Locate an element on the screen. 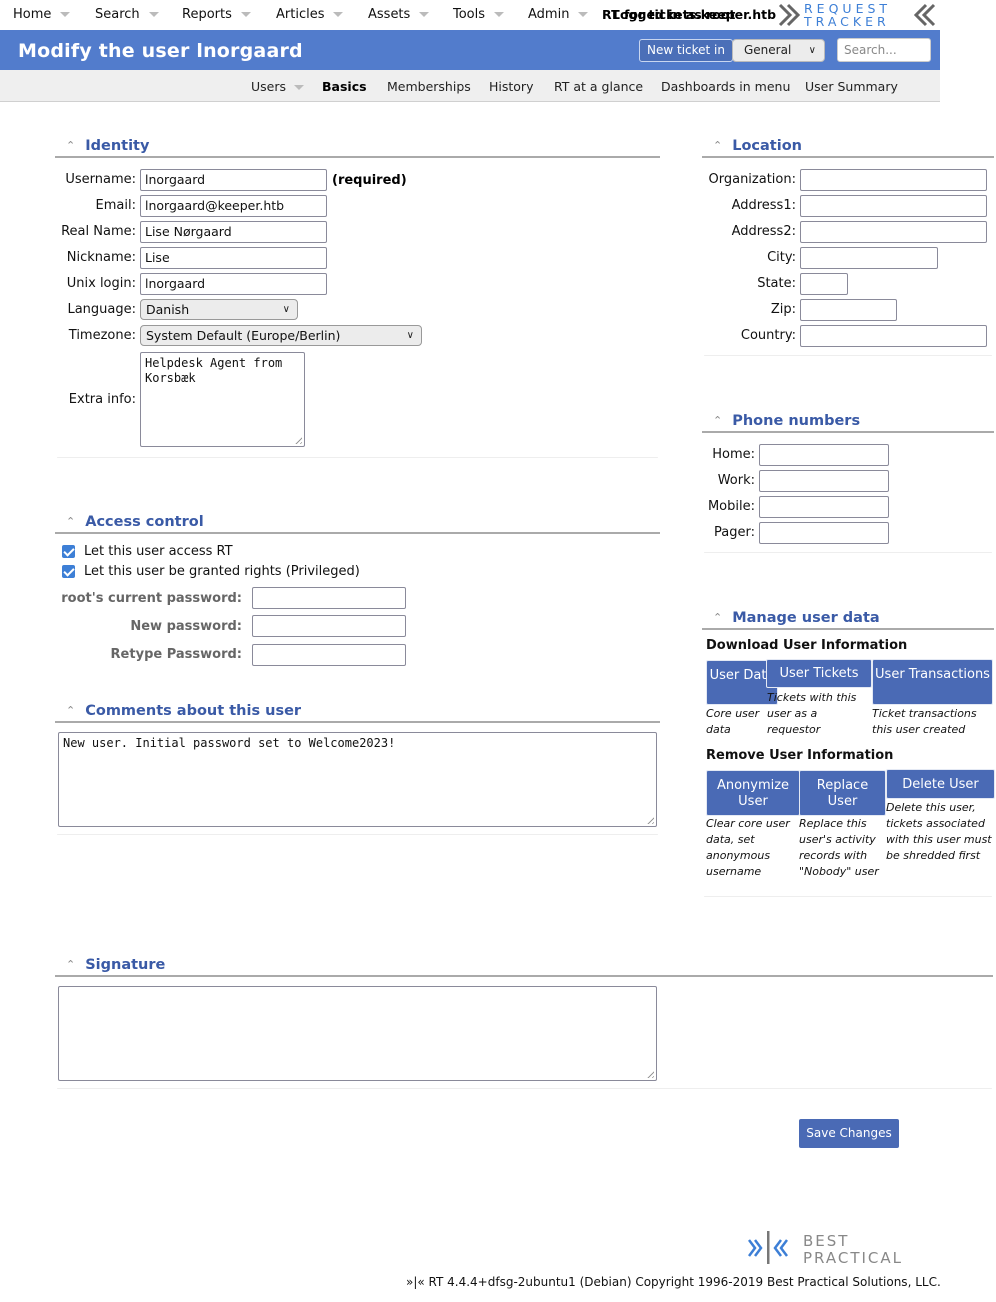 The width and height of the screenshot is (996, 1302). section-title-text: Signature is located at coordinates (125, 965).